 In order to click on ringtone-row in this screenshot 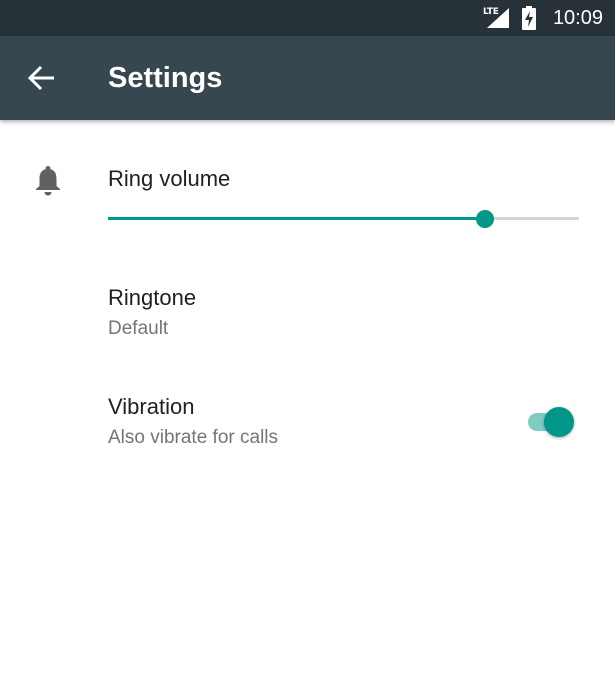, I will do `click(307, 314)`.